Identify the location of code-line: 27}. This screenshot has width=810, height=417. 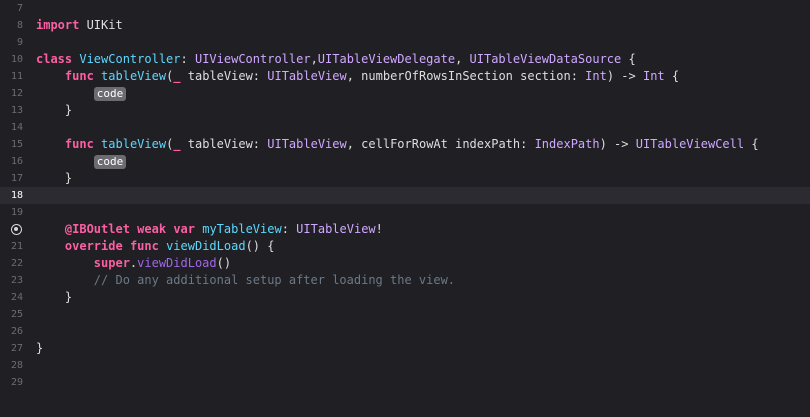
(405, 348).